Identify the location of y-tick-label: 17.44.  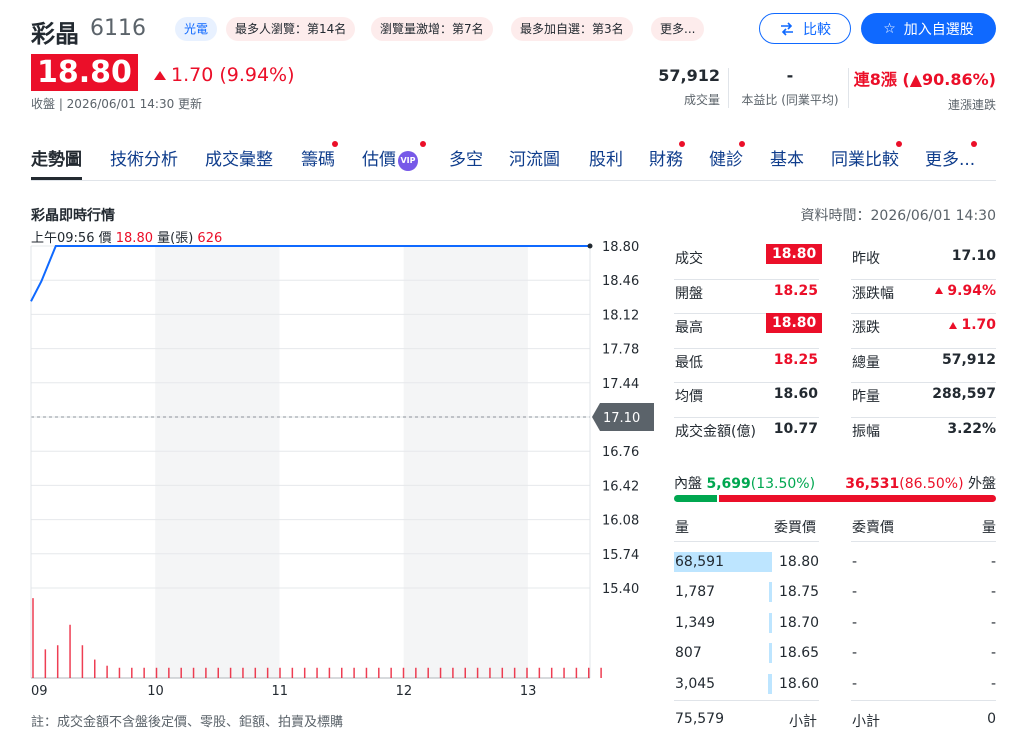
(620, 384).